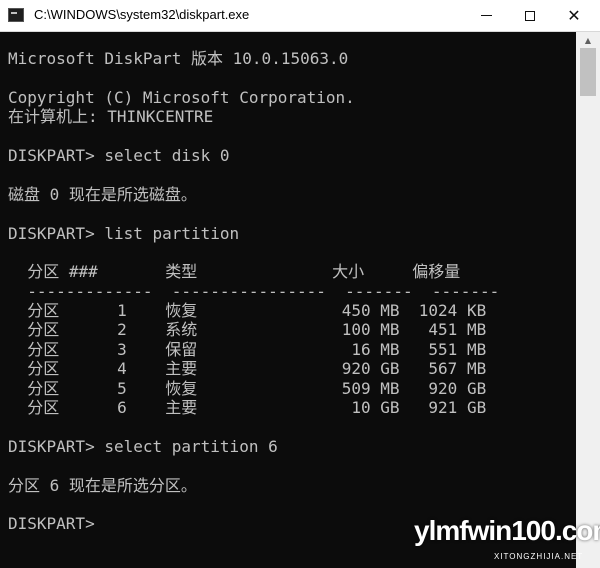  What do you see at coordinates (119, 155) in the screenshot?
I see `console-line: DISKPART> select disk 0` at bounding box center [119, 155].